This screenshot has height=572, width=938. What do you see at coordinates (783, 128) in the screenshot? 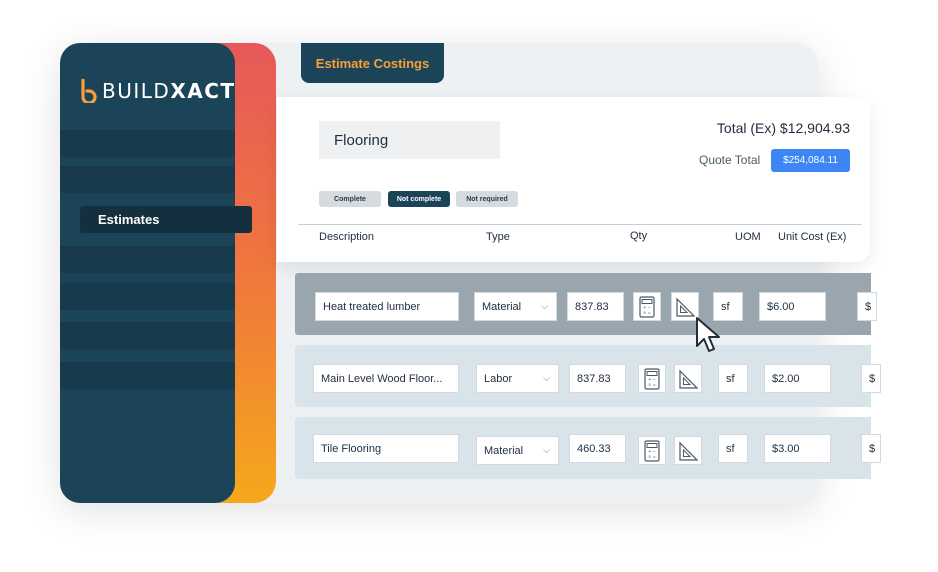
I see `total-ex-label: Total (Ex) $12,904.93` at bounding box center [783, 128].